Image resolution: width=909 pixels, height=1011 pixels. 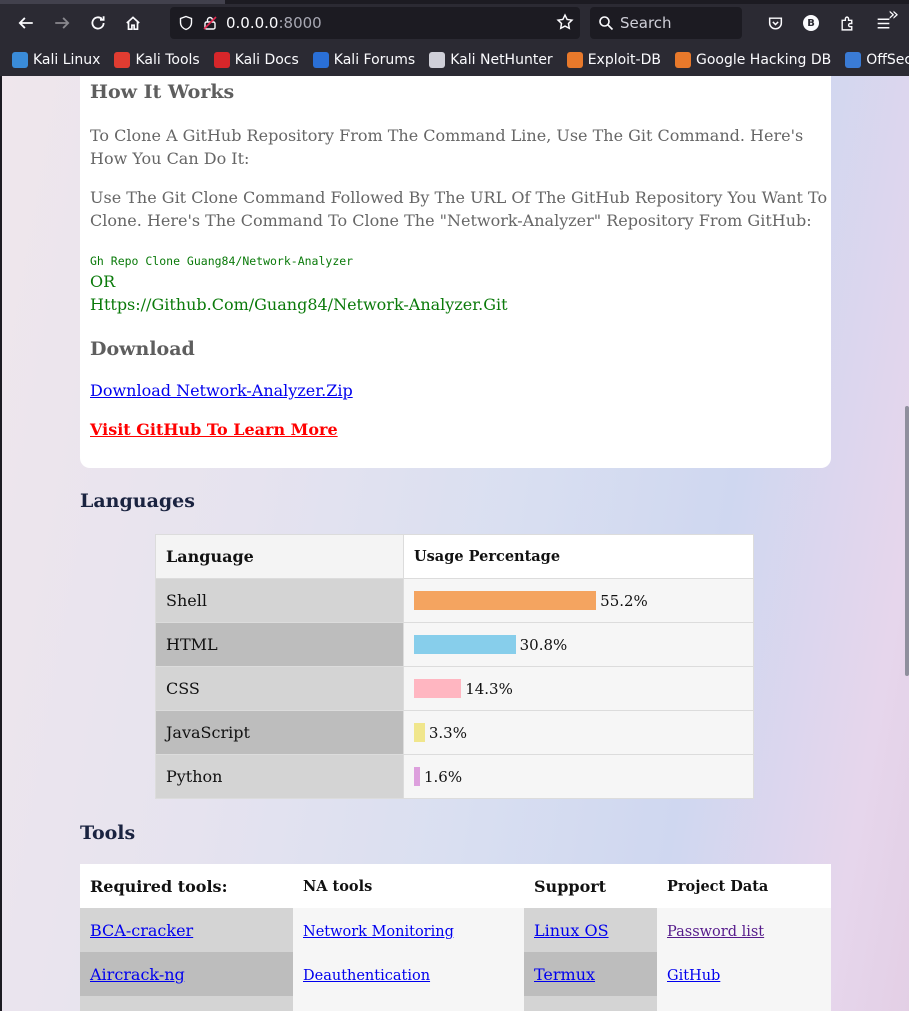 I want to click on bookmark-label: Kali Linux, so click(x=67, y=60).